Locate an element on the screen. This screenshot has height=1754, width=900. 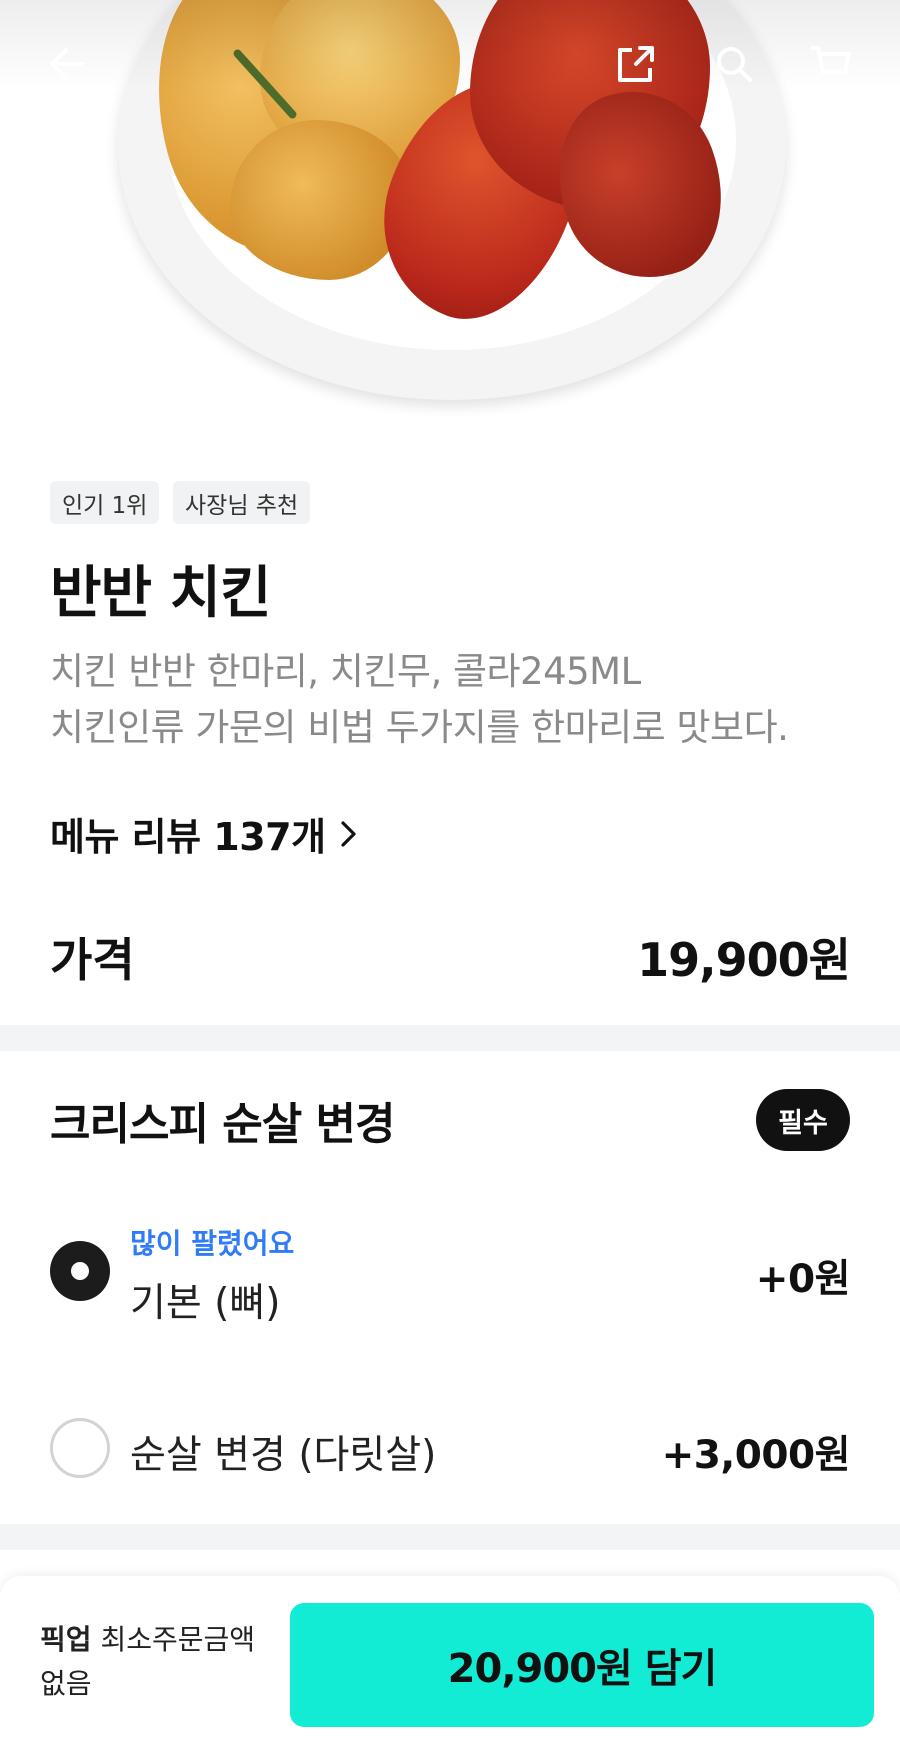
price-value: 19,900원 is located at coordinates (744, 960).